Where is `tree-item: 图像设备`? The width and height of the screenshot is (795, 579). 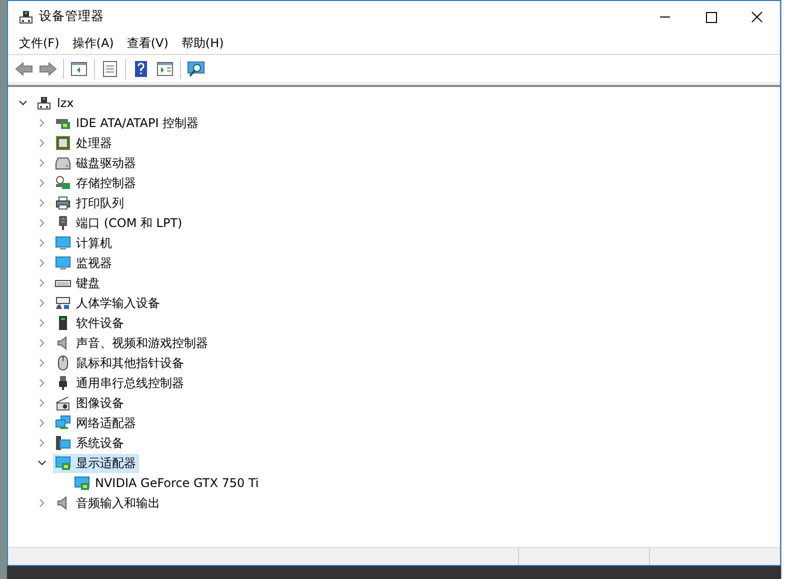
tree-item: 图像设备 is located at coordinates (90, 403).